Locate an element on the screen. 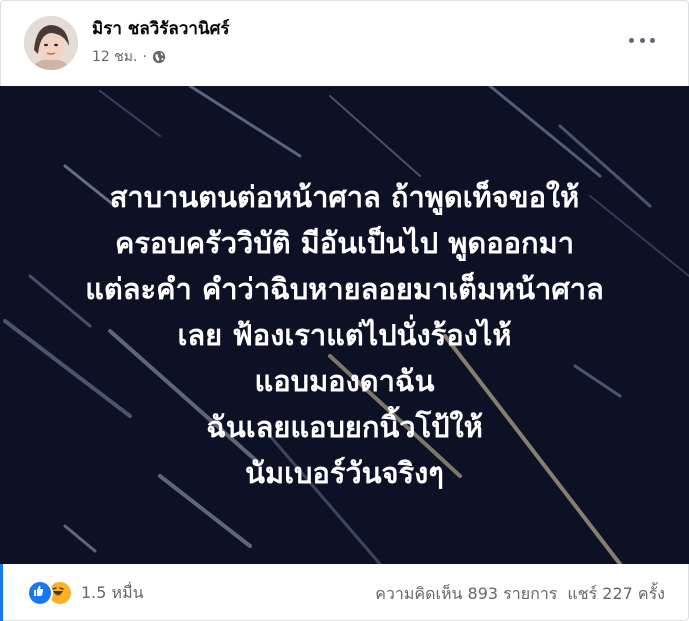 This screenshot has width=689, height=621. author-name: มิรา ชลวิรัลวานิศร์ is located at coordinates (161, 28).